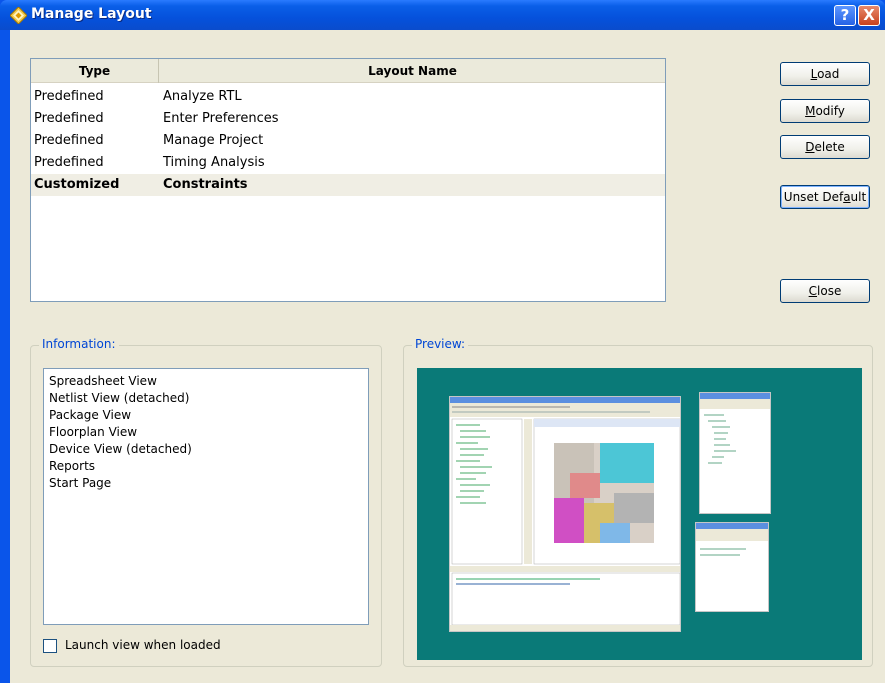 The height and width of the screenshot is (683, 885). What do you see at coordinates (348, 163) in the screenshot?
I see `table-row: Predefined Timing Analysis` at bounding box center [348, 163].